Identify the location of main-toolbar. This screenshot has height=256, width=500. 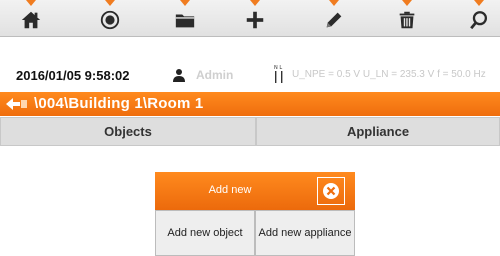
(250, 18).